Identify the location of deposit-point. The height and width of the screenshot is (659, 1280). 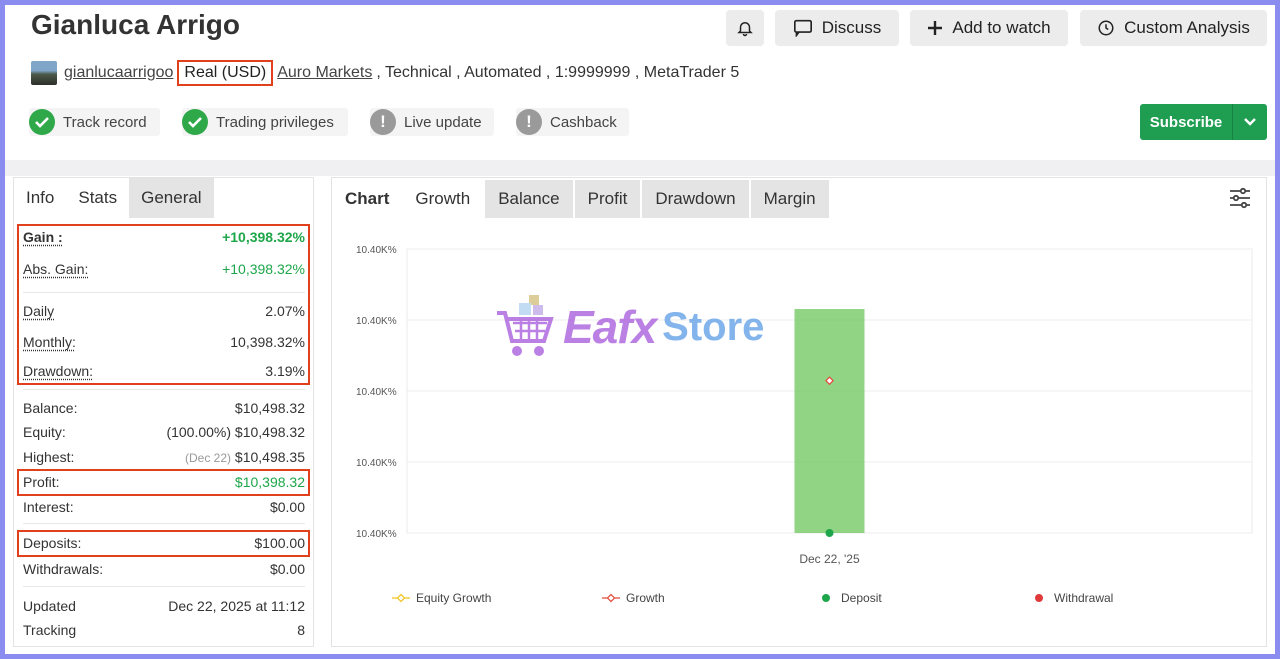
(829, 533).